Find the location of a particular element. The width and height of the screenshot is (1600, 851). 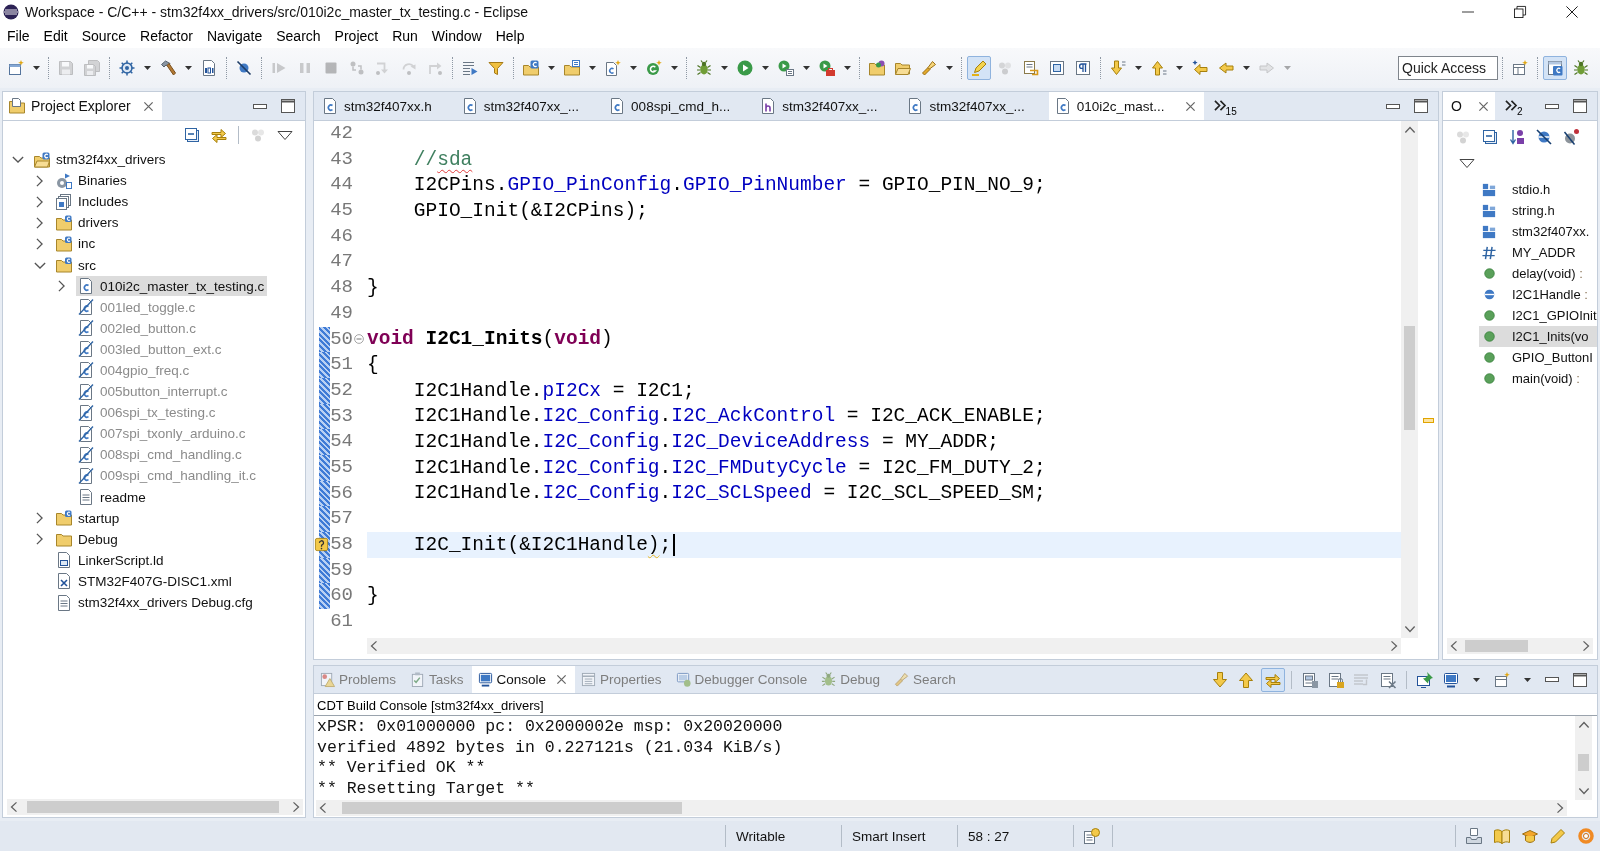

slashed-dot-icon is located at coordinates (244, 68).